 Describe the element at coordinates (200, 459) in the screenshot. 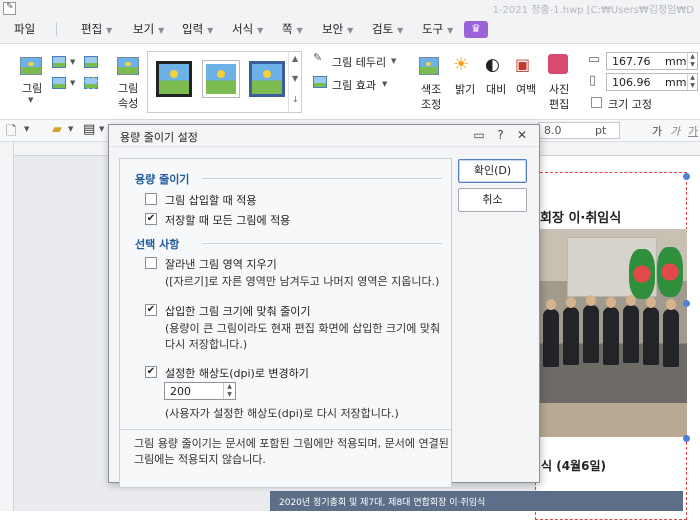

I see `footer-note-line2: 그림에는 적용되지 않습니다.` at that location.